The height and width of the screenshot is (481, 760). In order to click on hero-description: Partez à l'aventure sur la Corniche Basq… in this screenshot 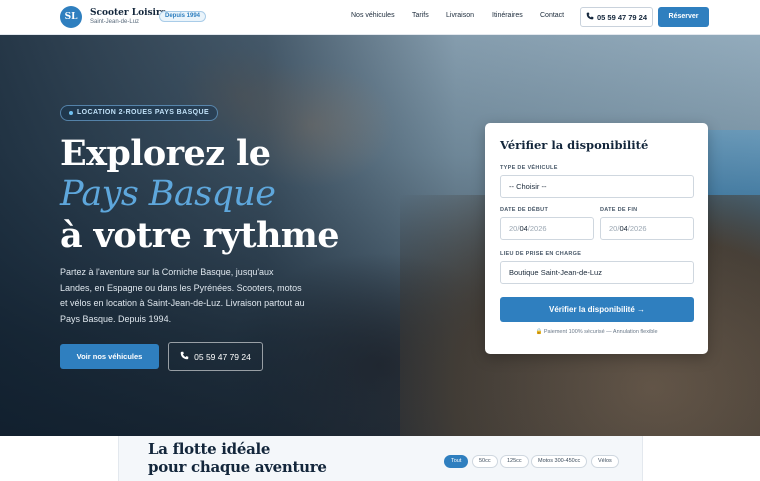, I will do `click(182, 295)`.